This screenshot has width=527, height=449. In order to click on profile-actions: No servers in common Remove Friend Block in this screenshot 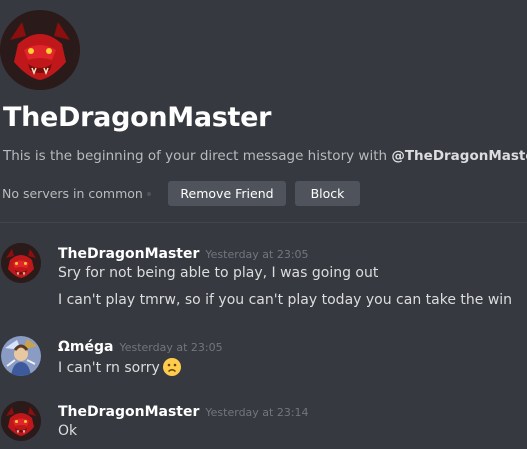, I will do `click(263, 194)`.